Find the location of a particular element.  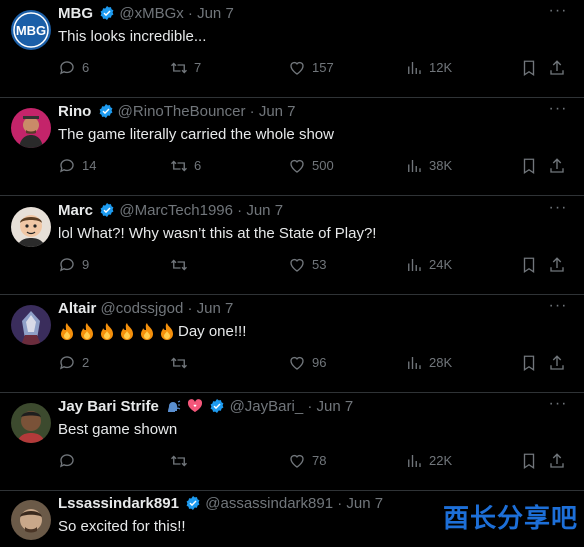

avatar: MBG is located at coordinates (31, 30).